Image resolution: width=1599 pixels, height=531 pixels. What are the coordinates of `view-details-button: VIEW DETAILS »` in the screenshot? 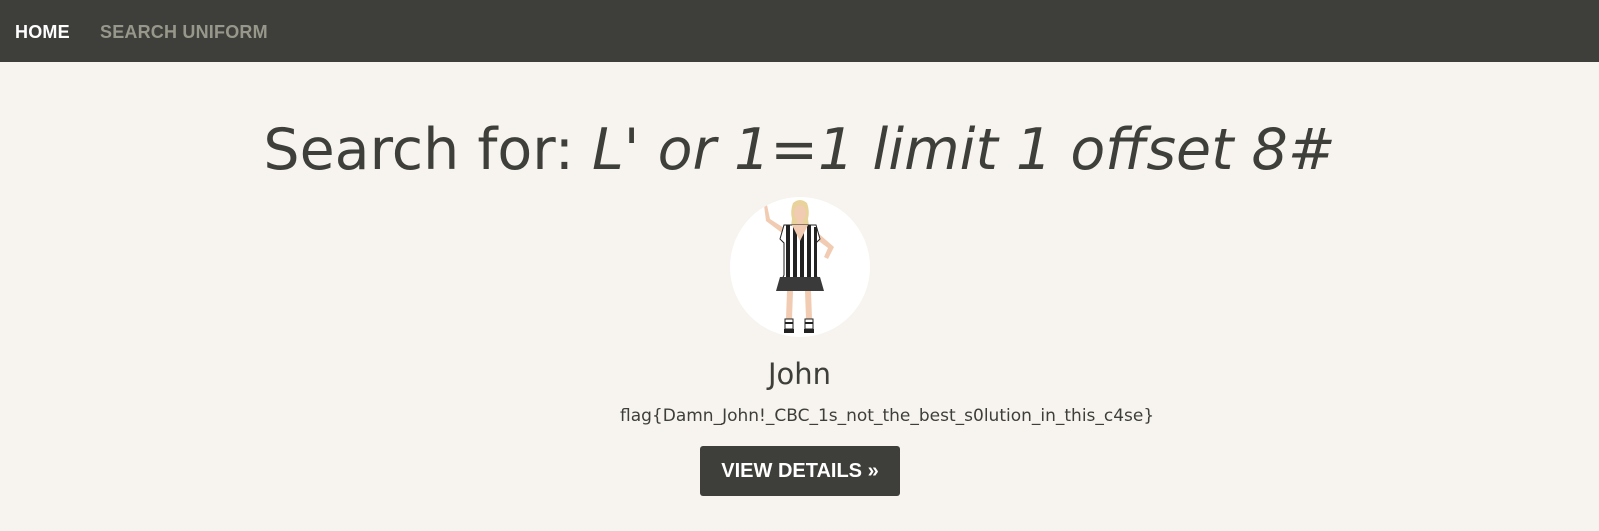 It's located at (800, 471).